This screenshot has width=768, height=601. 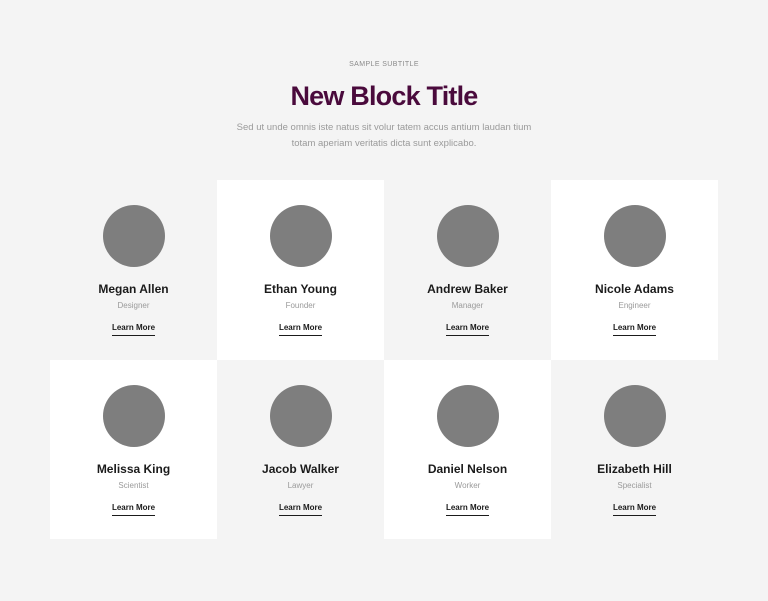 I want to click on member-name: Ethan Young, so click(x=300, y=289).